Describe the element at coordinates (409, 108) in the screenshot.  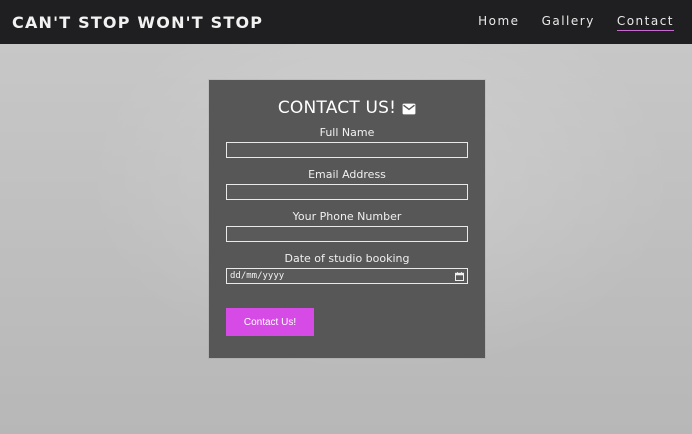
I see `mail-icon` at that location.